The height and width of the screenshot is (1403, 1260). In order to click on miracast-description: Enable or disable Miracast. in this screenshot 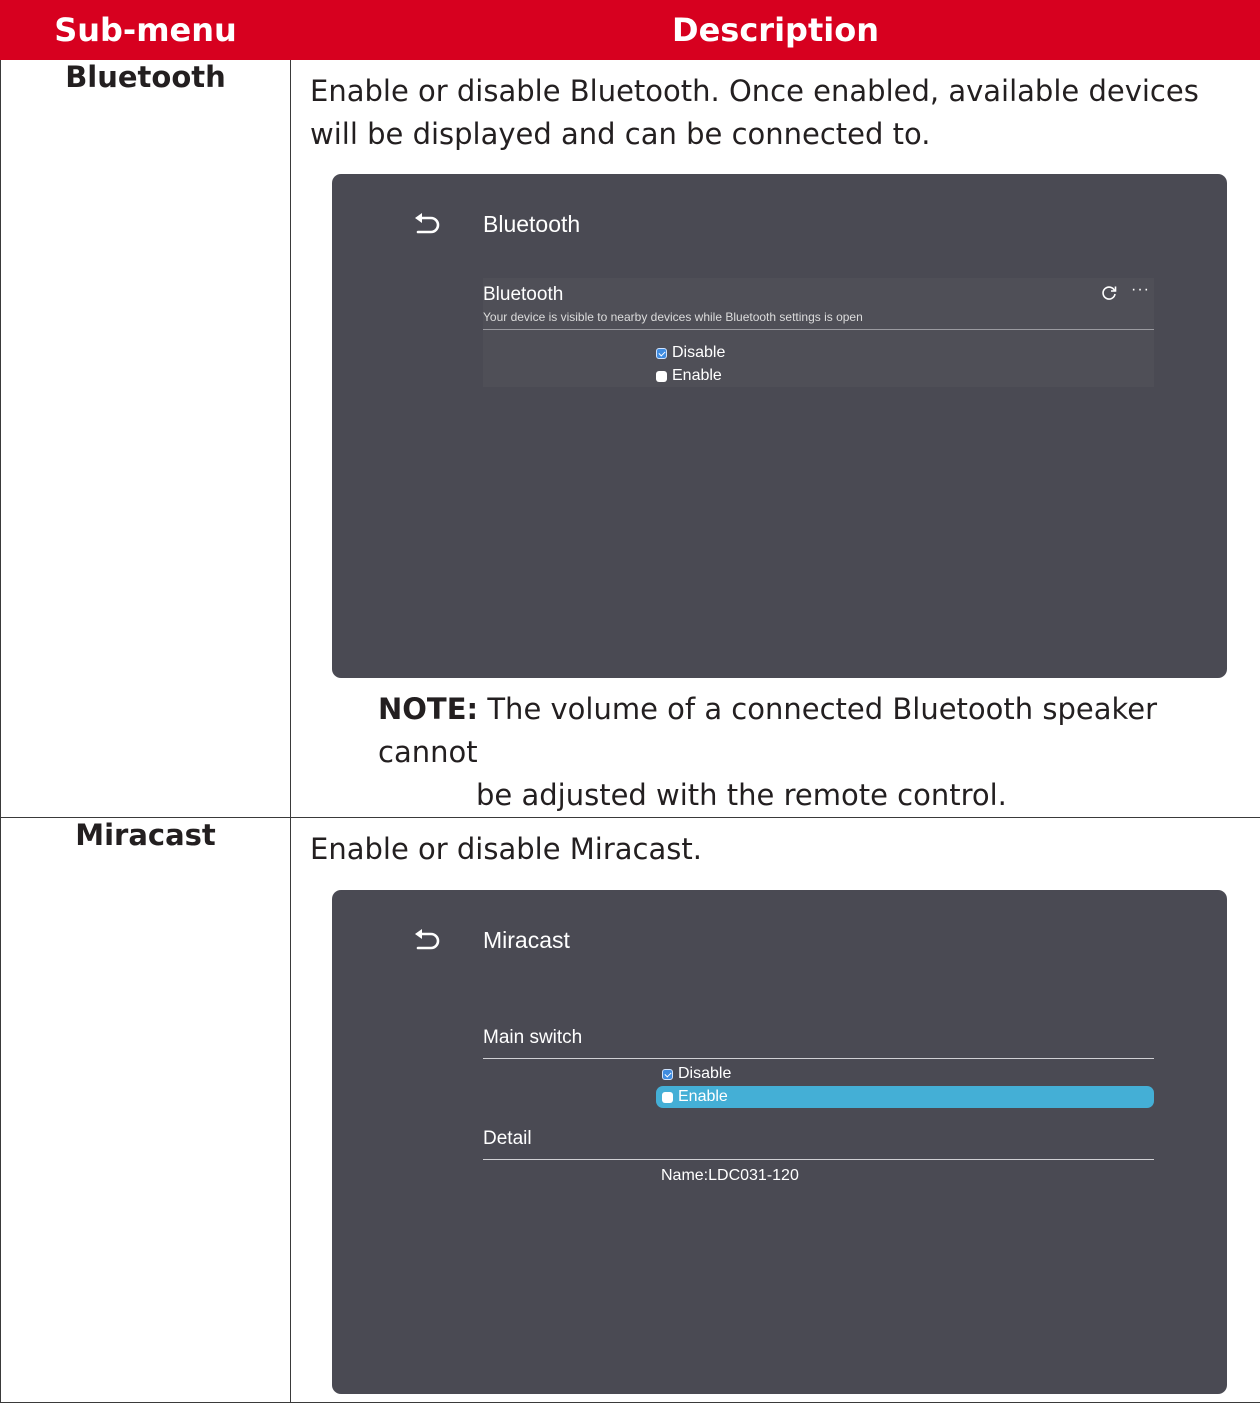, I will do `click(775, 844)`.